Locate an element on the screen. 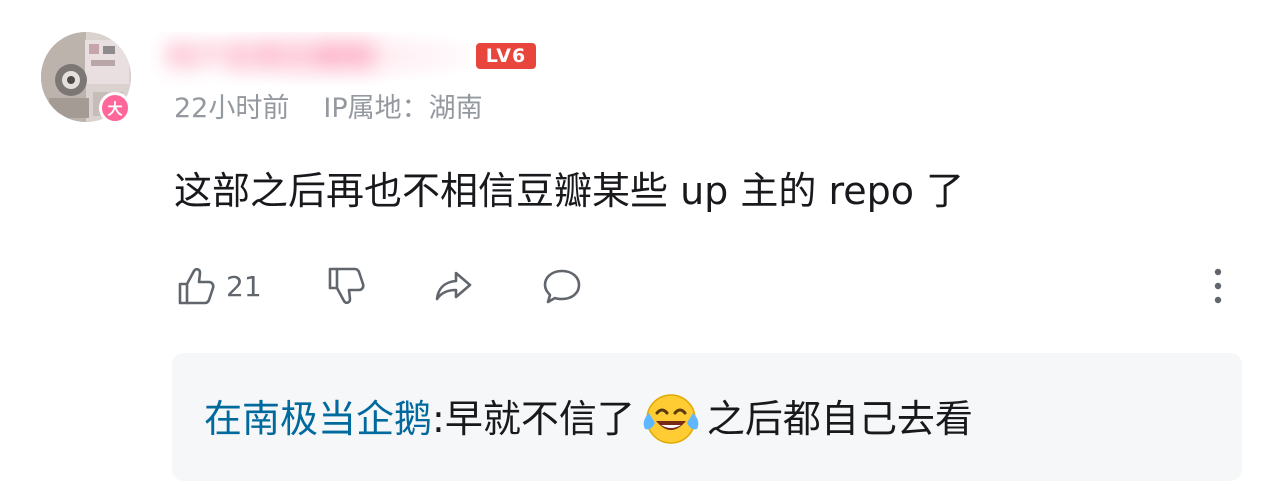 The width and height of the screenshot is (1278, 485). reply-line: 在南极当企鹅: 早就不信了 之后都自己去看 is located at coordinates (588, 419).